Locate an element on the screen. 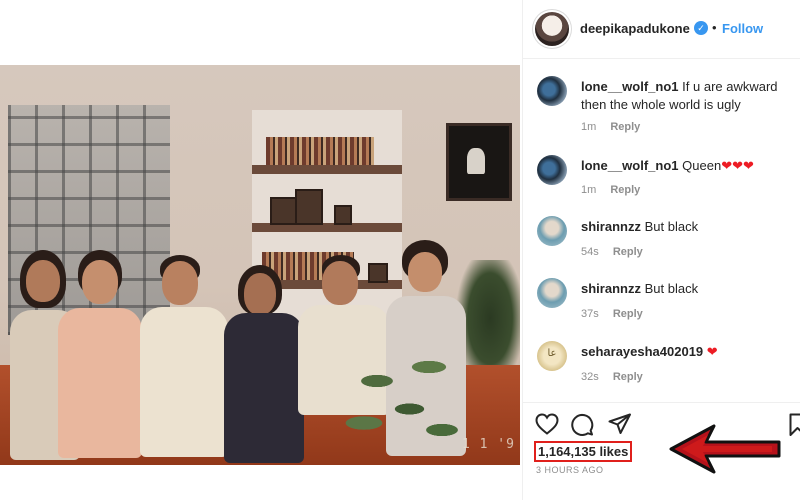 The height and width of the screenshot is (501, 800). comment-meta: 32s Reply is located at coordinates (612, 377).